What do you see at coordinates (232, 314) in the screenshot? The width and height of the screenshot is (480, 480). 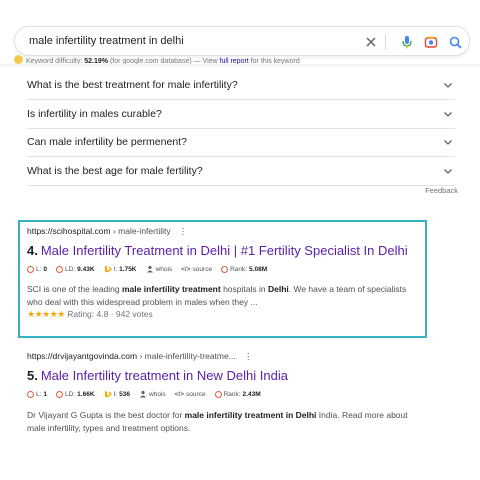 I see `result-rating: ★★★★★ Rating: 4.8 · 942 votes` at bounding box center [232, 314].